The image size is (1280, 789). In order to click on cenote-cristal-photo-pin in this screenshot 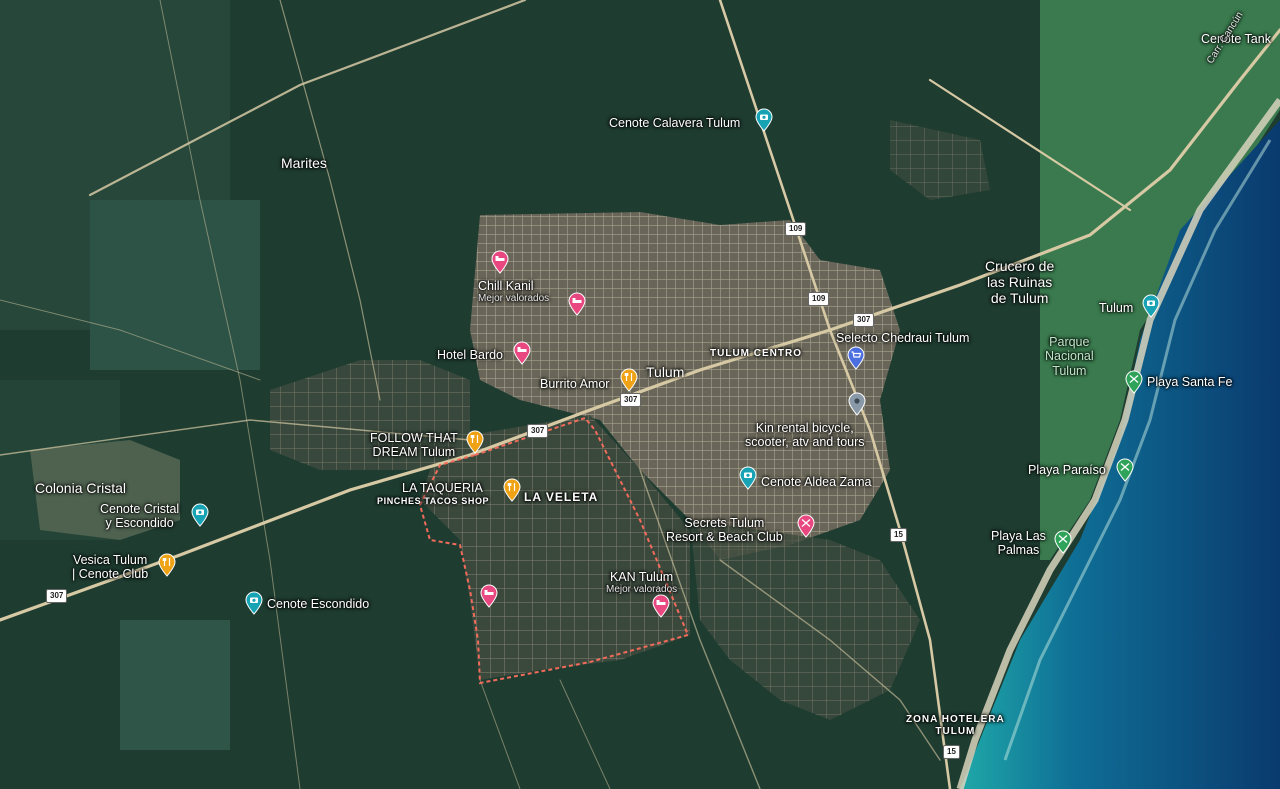, I will do `click(200, 515)`.